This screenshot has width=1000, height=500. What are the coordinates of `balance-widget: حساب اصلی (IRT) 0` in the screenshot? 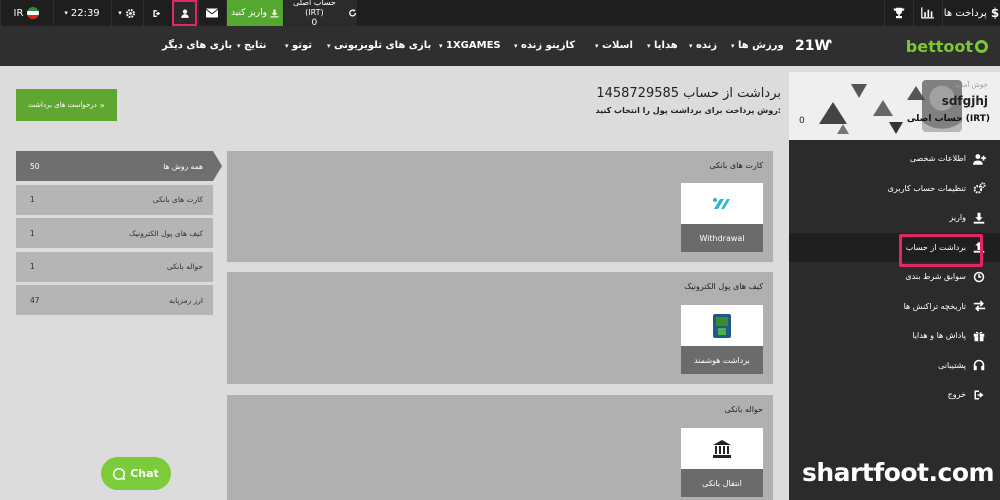 It's located at (320, 14).